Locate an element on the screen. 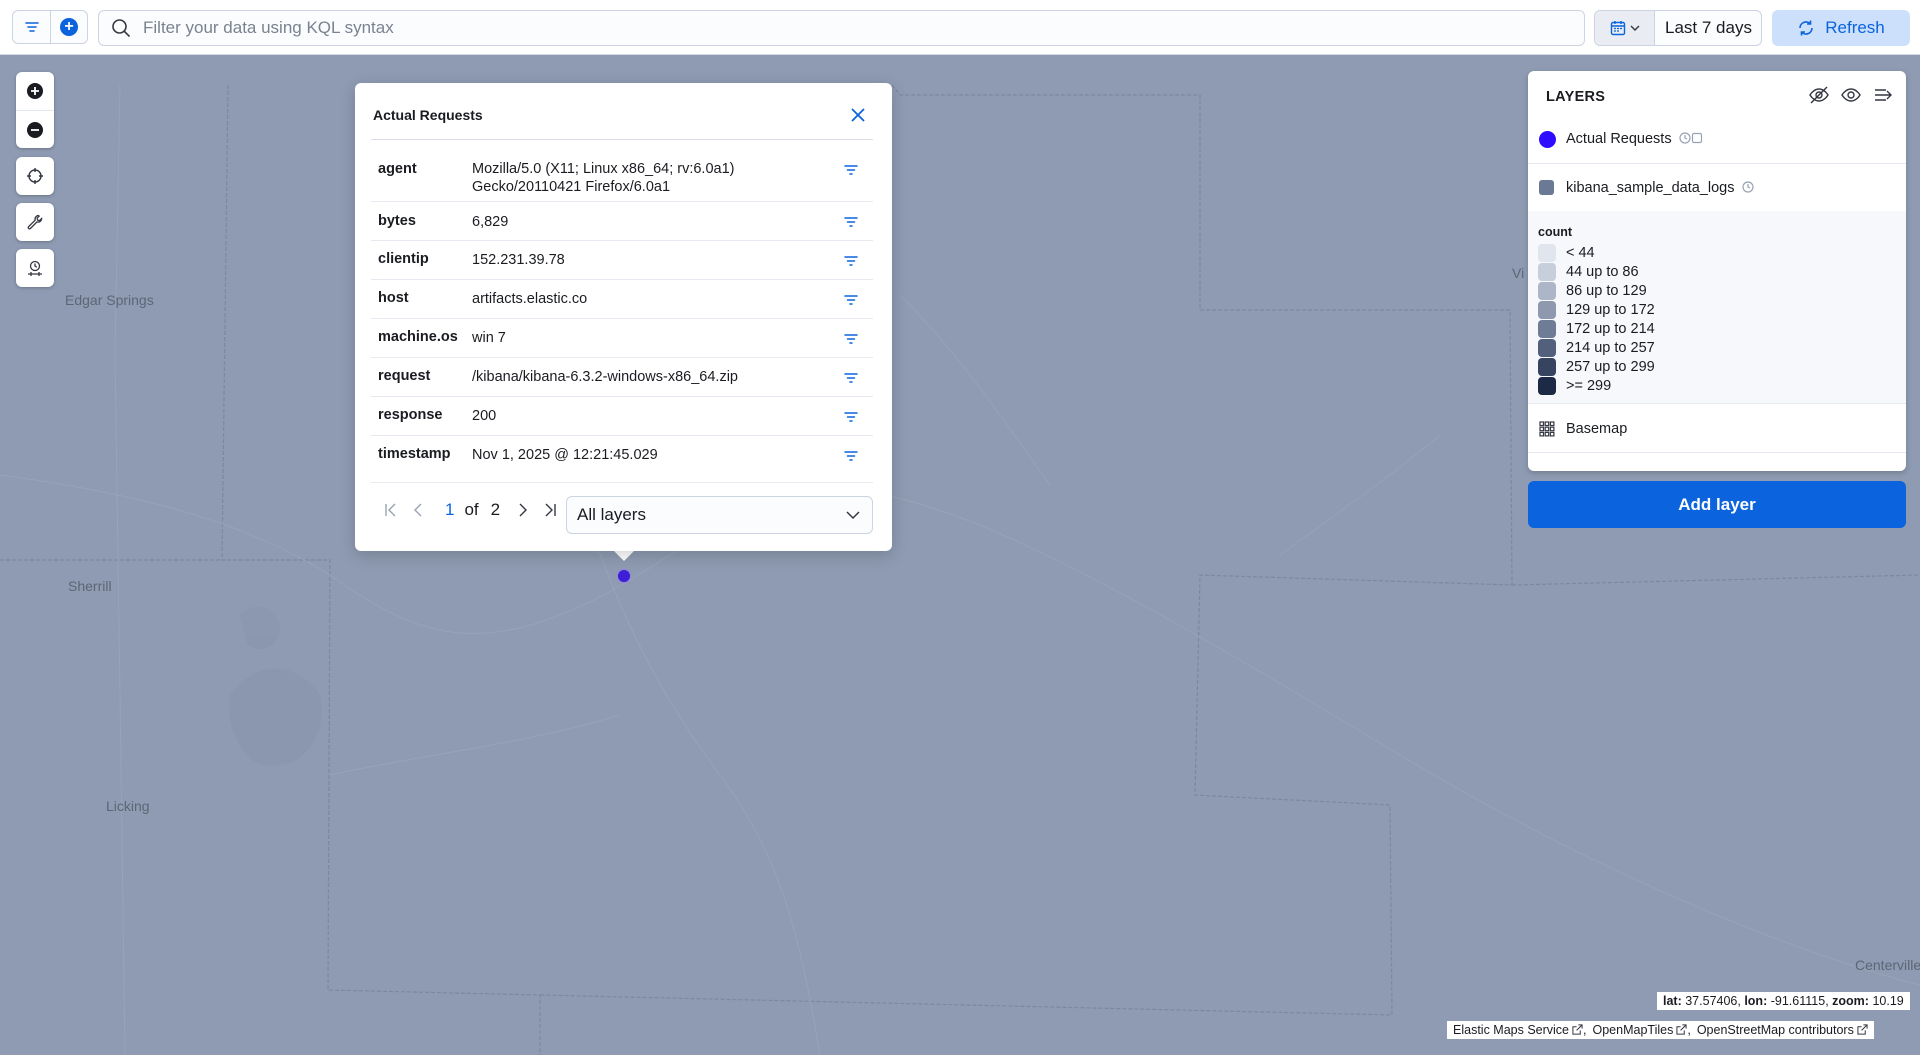 The height and width of the screenshot is (1055, 1920). arrow-right-icon is located at coordinates (523, 510).